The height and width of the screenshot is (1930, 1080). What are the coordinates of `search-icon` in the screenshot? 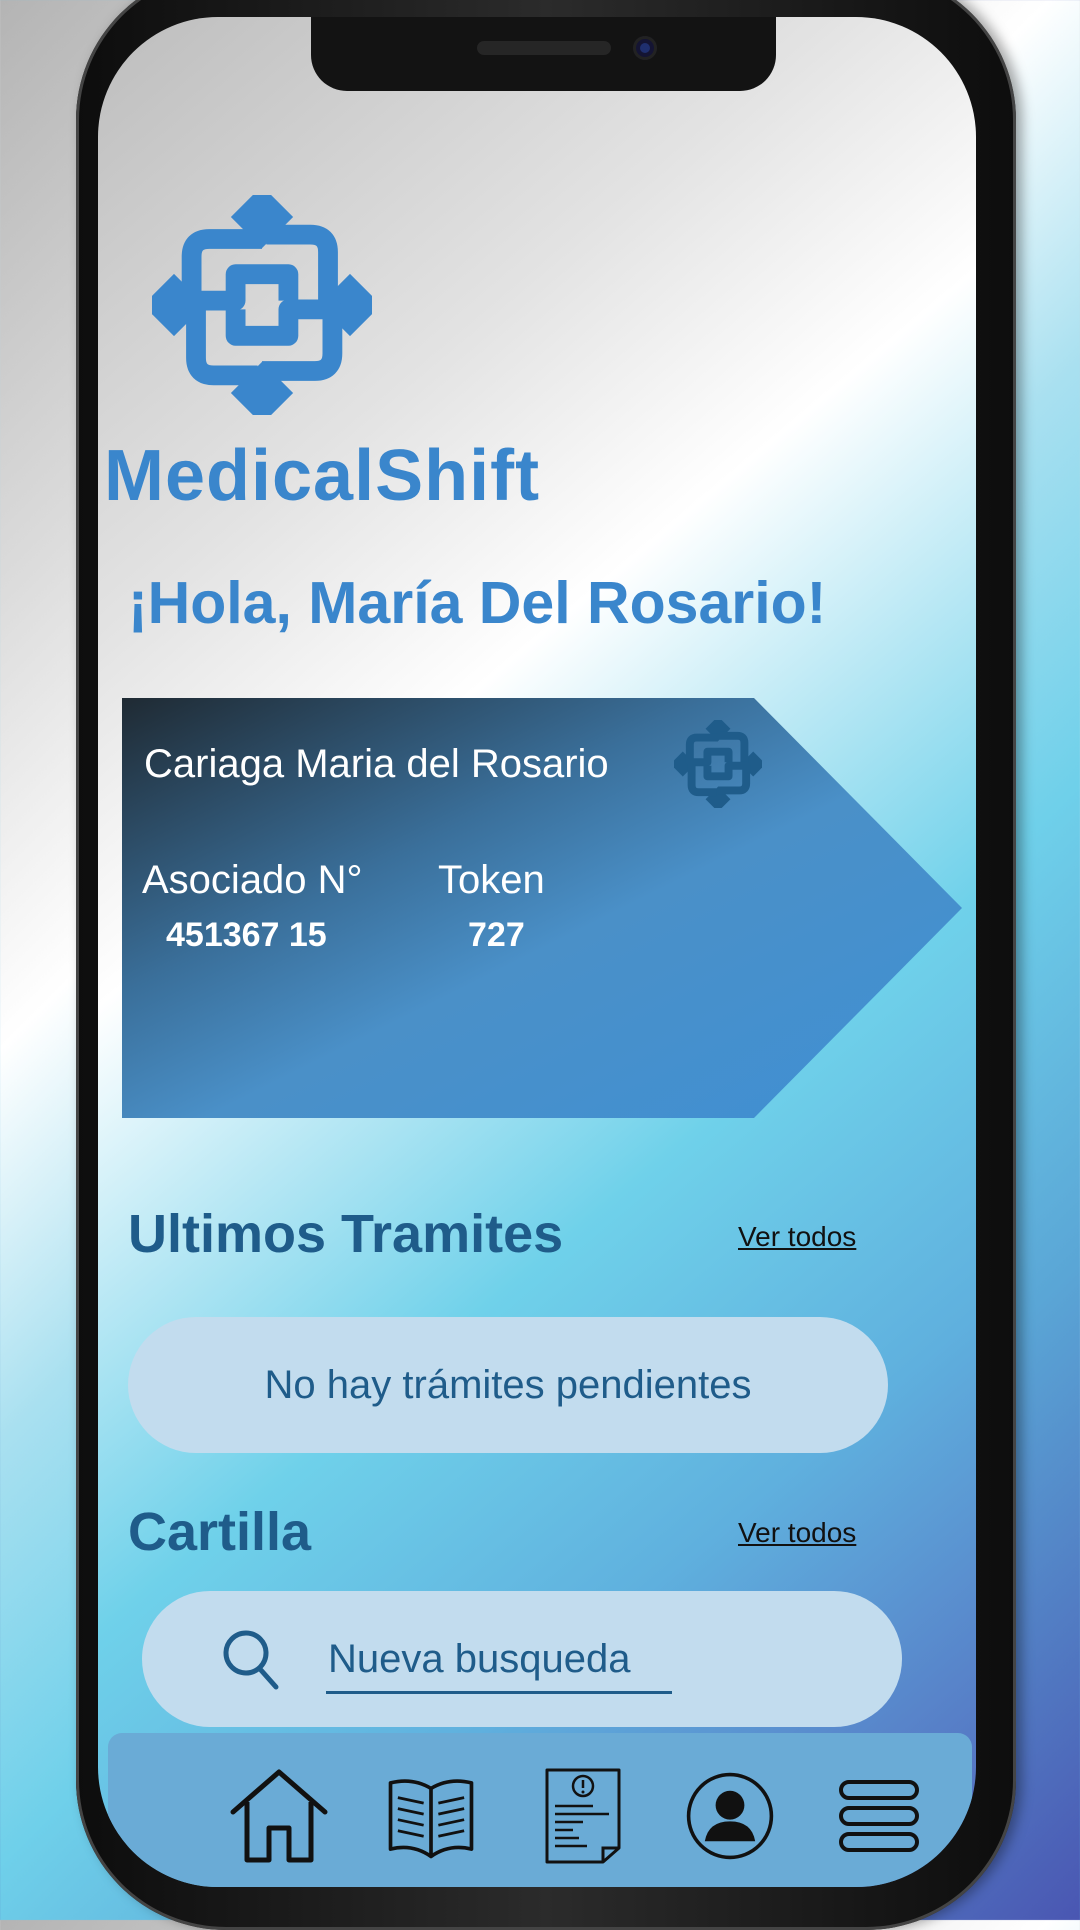 It's located at (252, 1660).